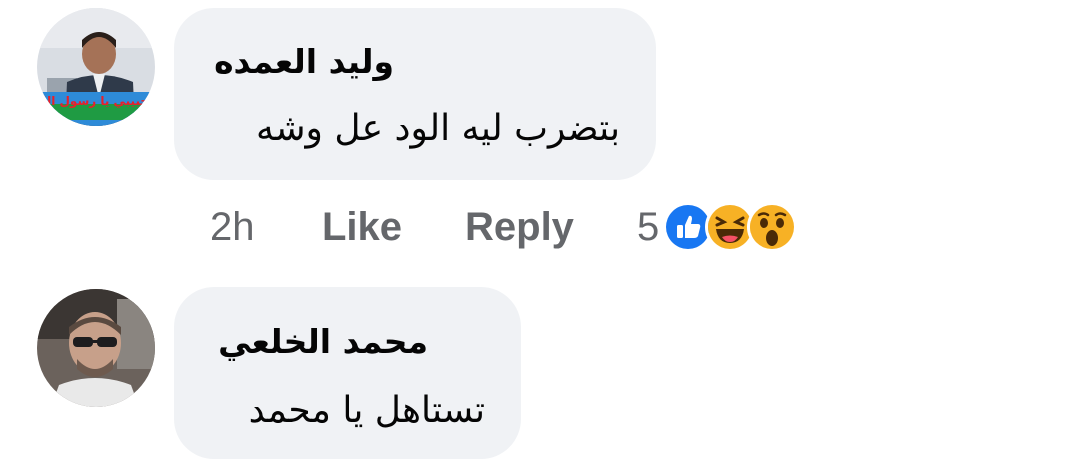  Describe the element at coordinates (730, 227) in the screenshot. I see `reaction-icons` at that location.